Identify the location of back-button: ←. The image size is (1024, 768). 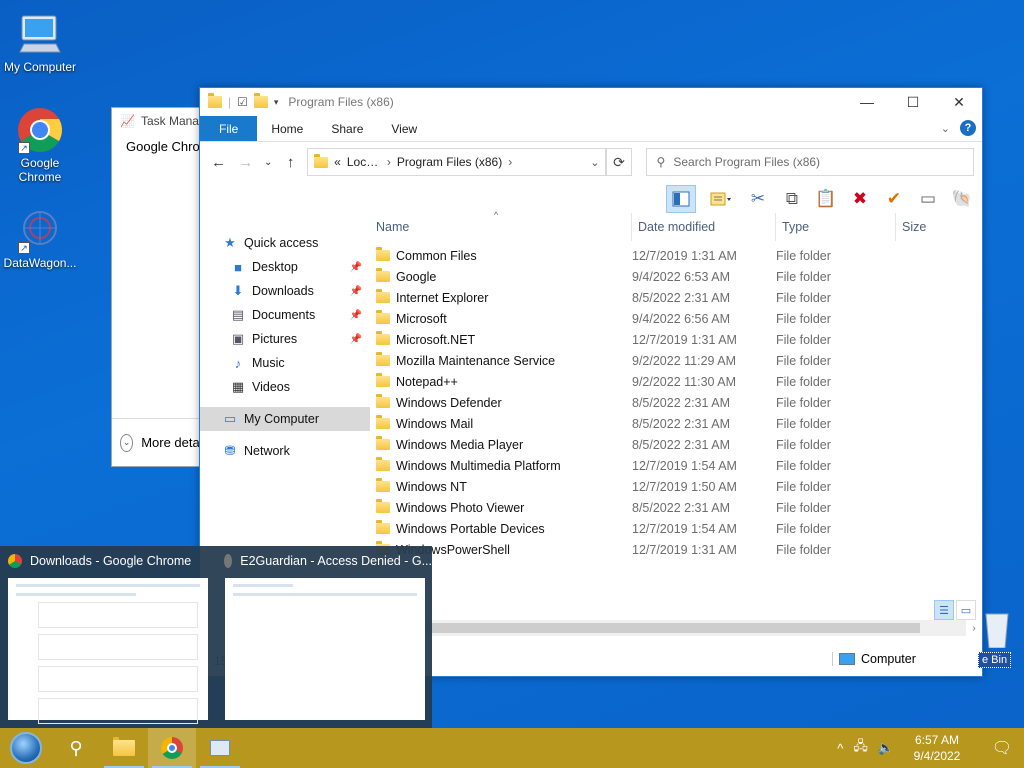
(218, 162).